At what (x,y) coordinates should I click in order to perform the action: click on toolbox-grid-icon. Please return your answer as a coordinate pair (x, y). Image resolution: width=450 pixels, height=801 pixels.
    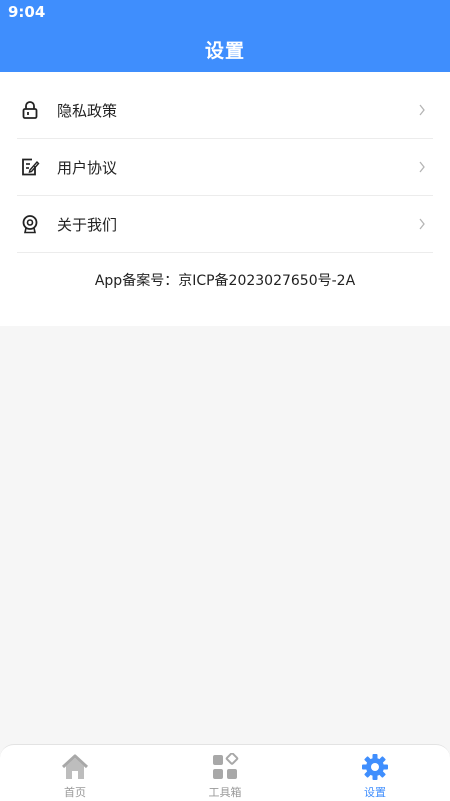
    Looking at the image, I should click on (225, 767).